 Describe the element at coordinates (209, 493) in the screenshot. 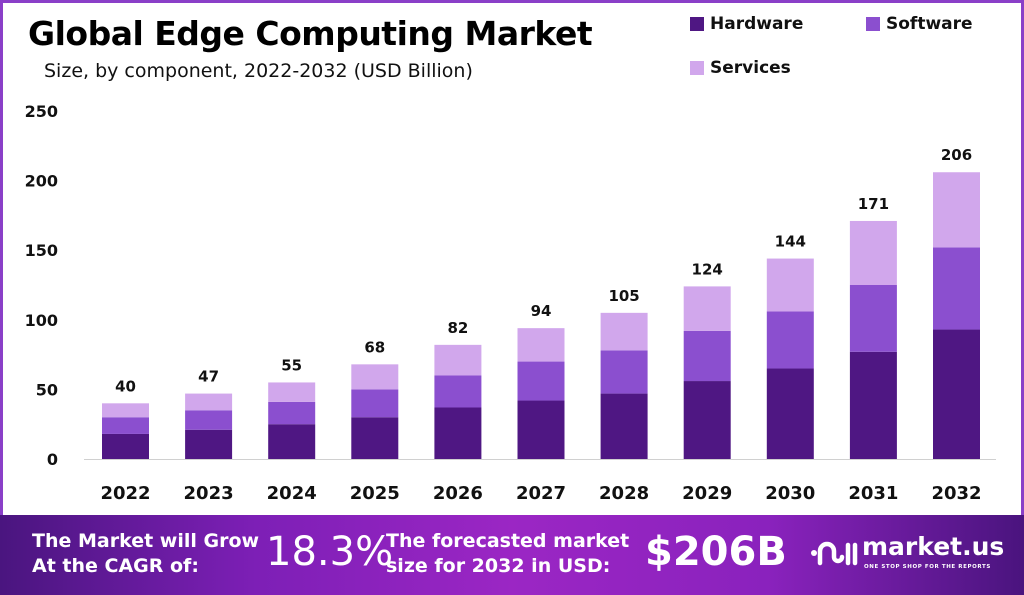

I see `x-tick-label: 2023` at that location.